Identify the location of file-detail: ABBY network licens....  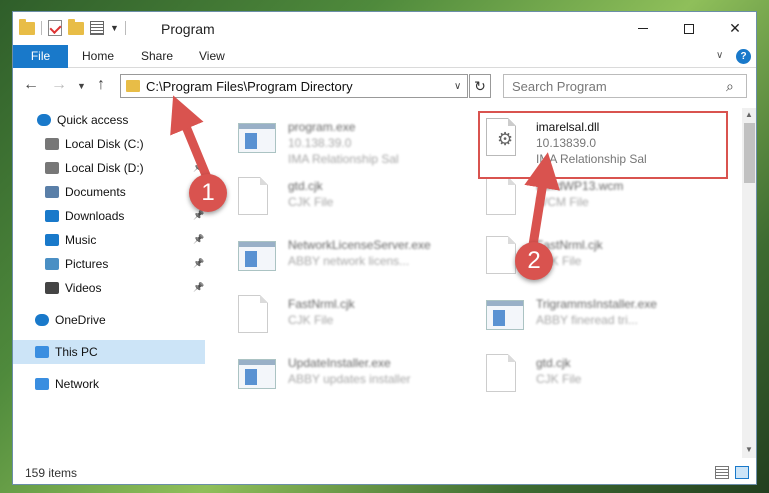
(349, 261).